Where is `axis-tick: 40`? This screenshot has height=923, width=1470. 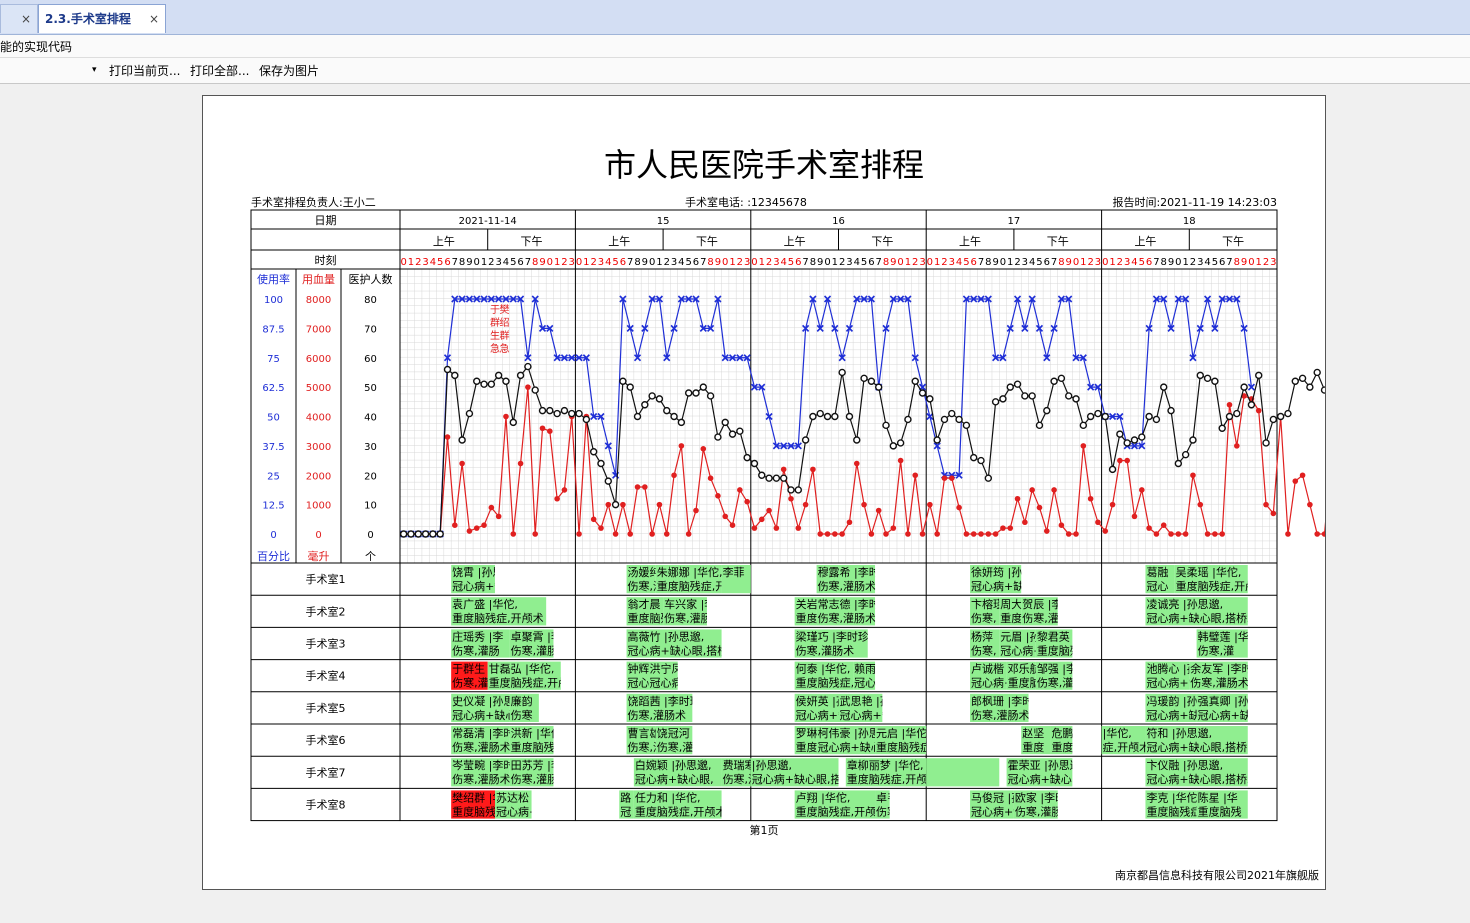
axis-tick: 40 is located at coordinates (370, 418).